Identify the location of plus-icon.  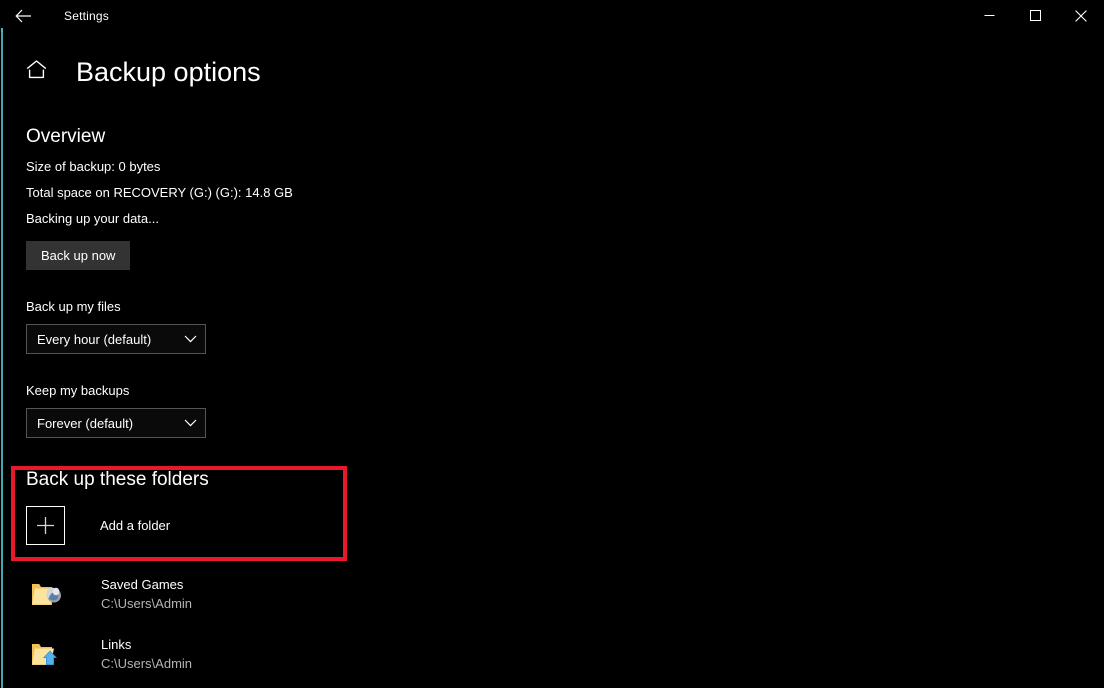
(45, 525).